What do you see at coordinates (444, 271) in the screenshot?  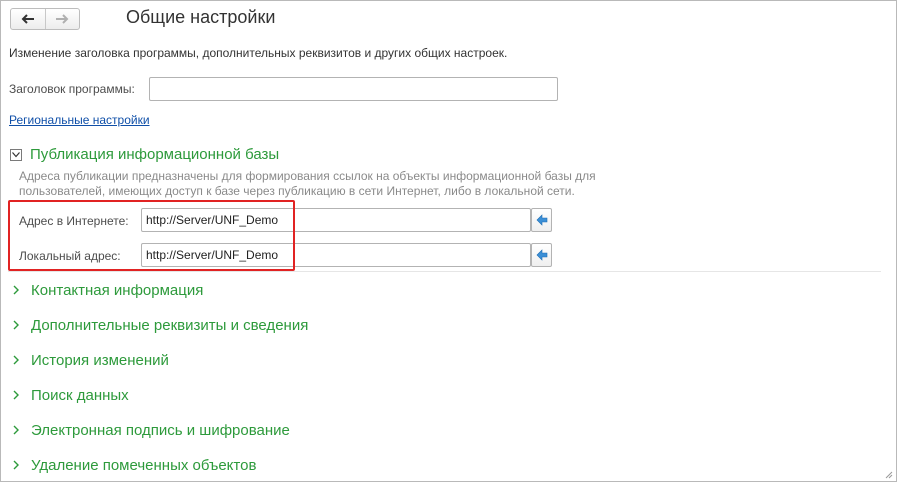 I see `group-separator` at bounding box center [444, 271].